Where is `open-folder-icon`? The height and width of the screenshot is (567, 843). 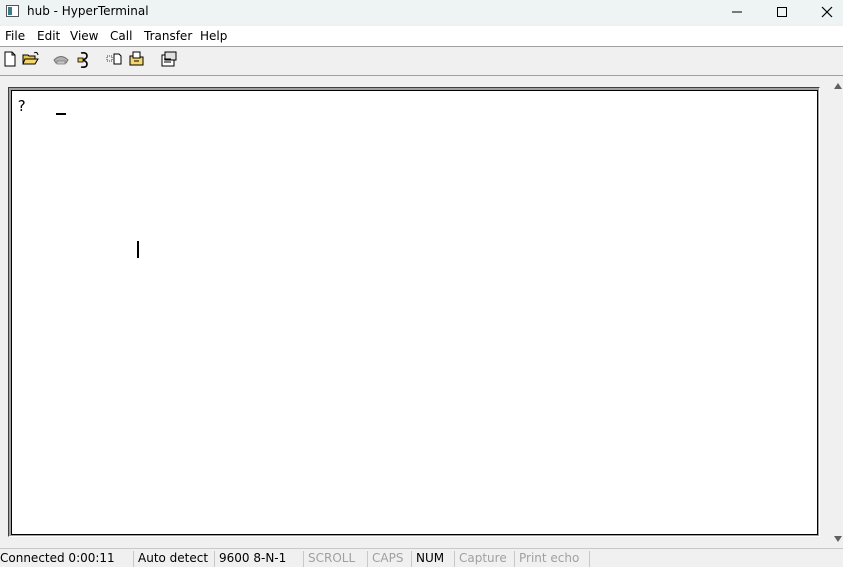 open-folder-icon is located at coordinates (30, 58).